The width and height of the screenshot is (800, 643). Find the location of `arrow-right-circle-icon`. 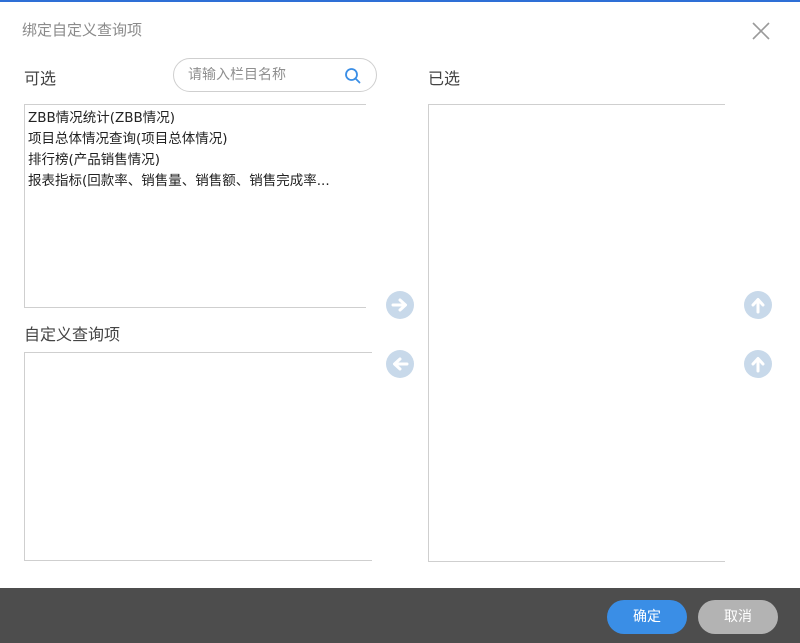

arrow-right-circle-icon is located at coordinates (400, 305).